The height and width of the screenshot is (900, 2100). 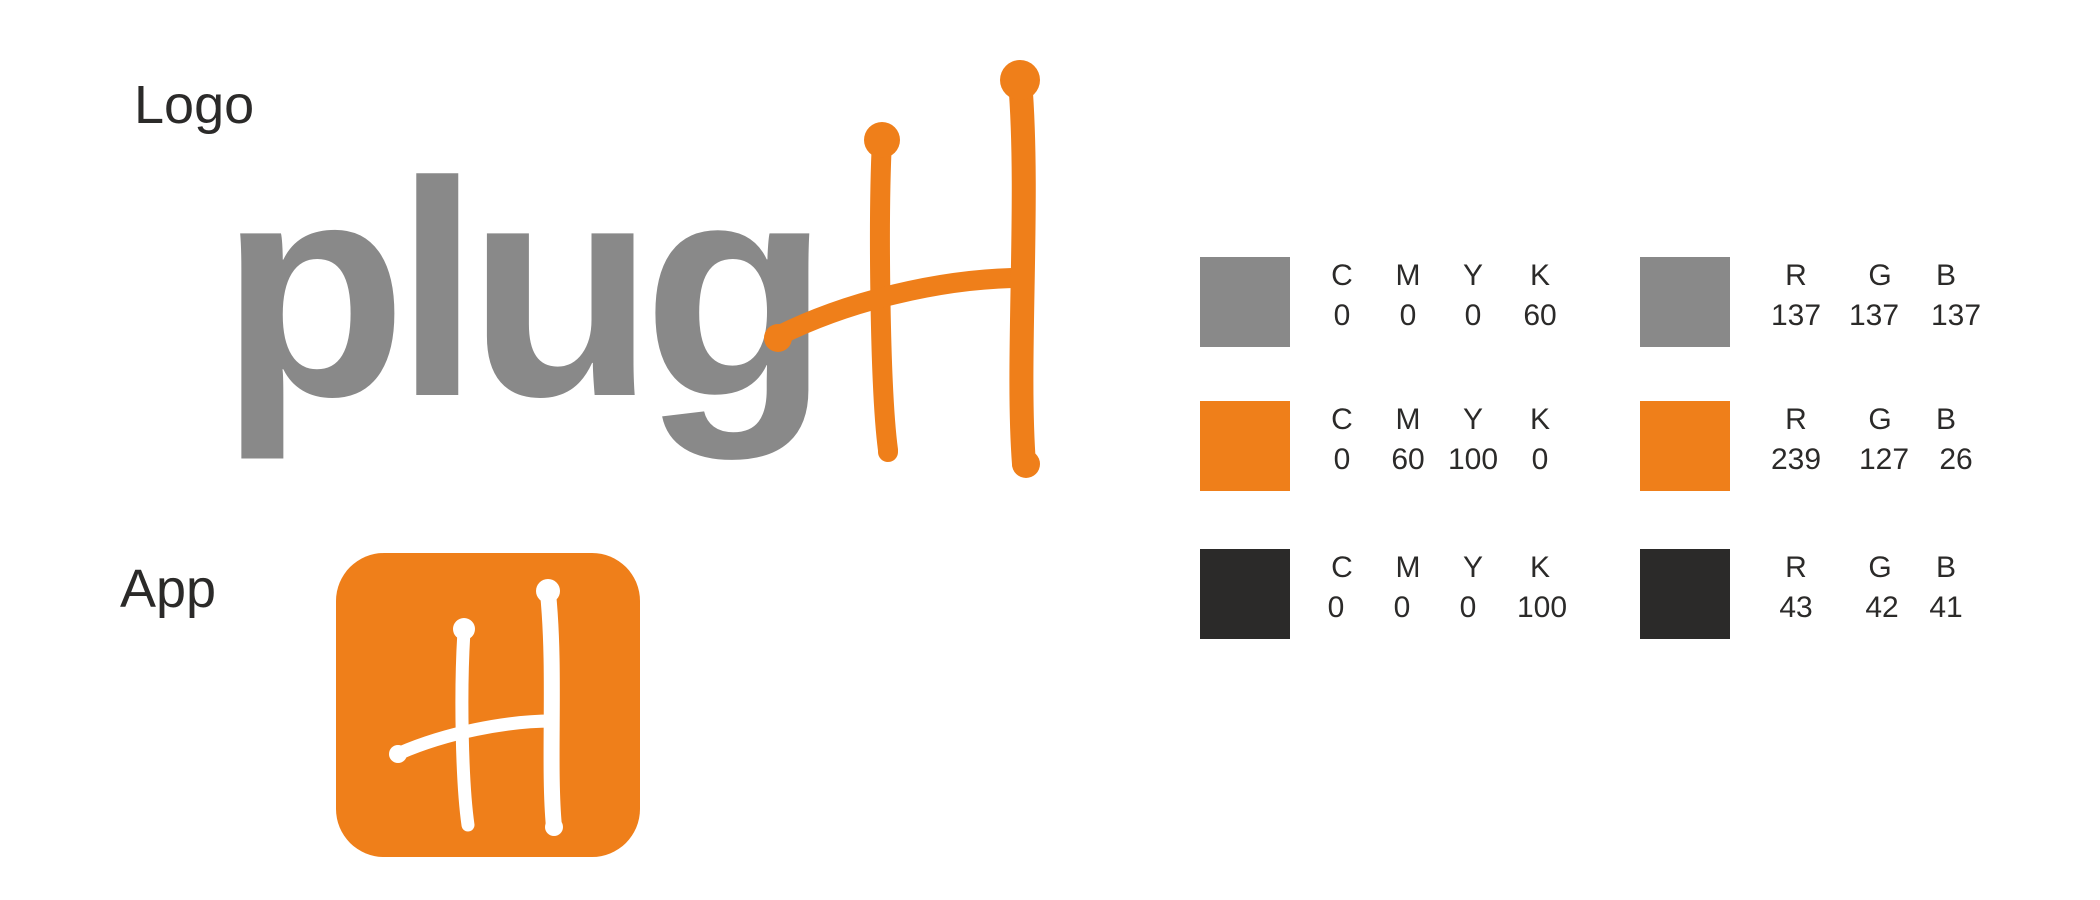 What do you see at coordinates (1540, 315) in the screenshot?
I see `cmyk-value-k: 60` at bounding box center [1540, 315].